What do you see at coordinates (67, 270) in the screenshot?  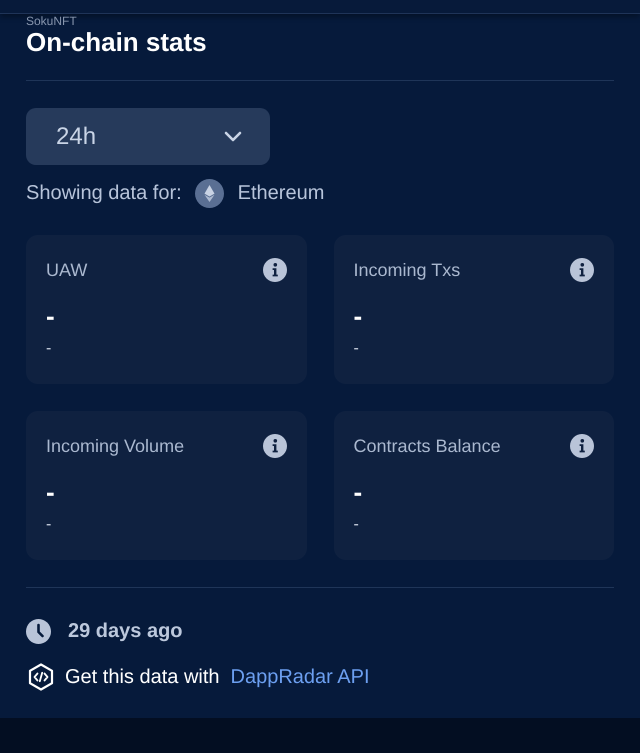 I see `stat-label: UAW` at bounding box center [67, 270].